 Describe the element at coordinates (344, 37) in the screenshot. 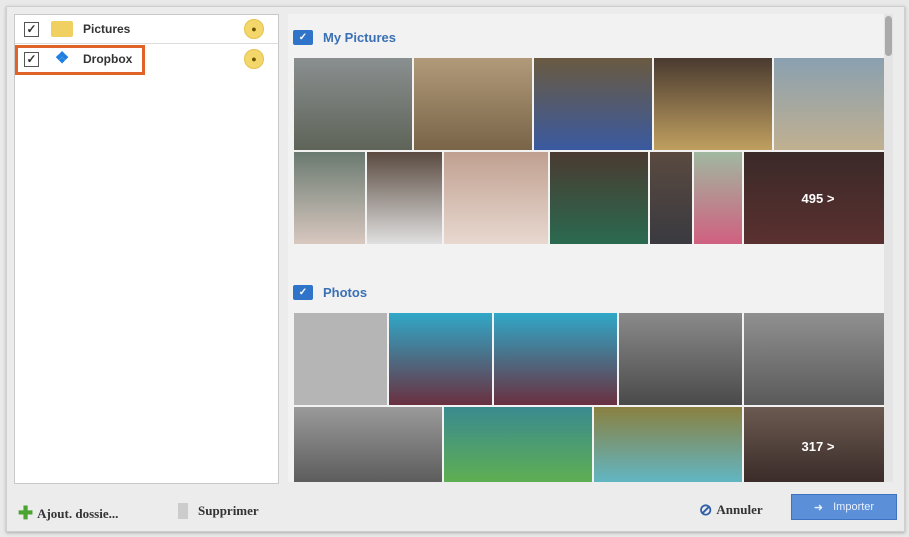

I see `section-header: ✓ My Pictures` at that location.